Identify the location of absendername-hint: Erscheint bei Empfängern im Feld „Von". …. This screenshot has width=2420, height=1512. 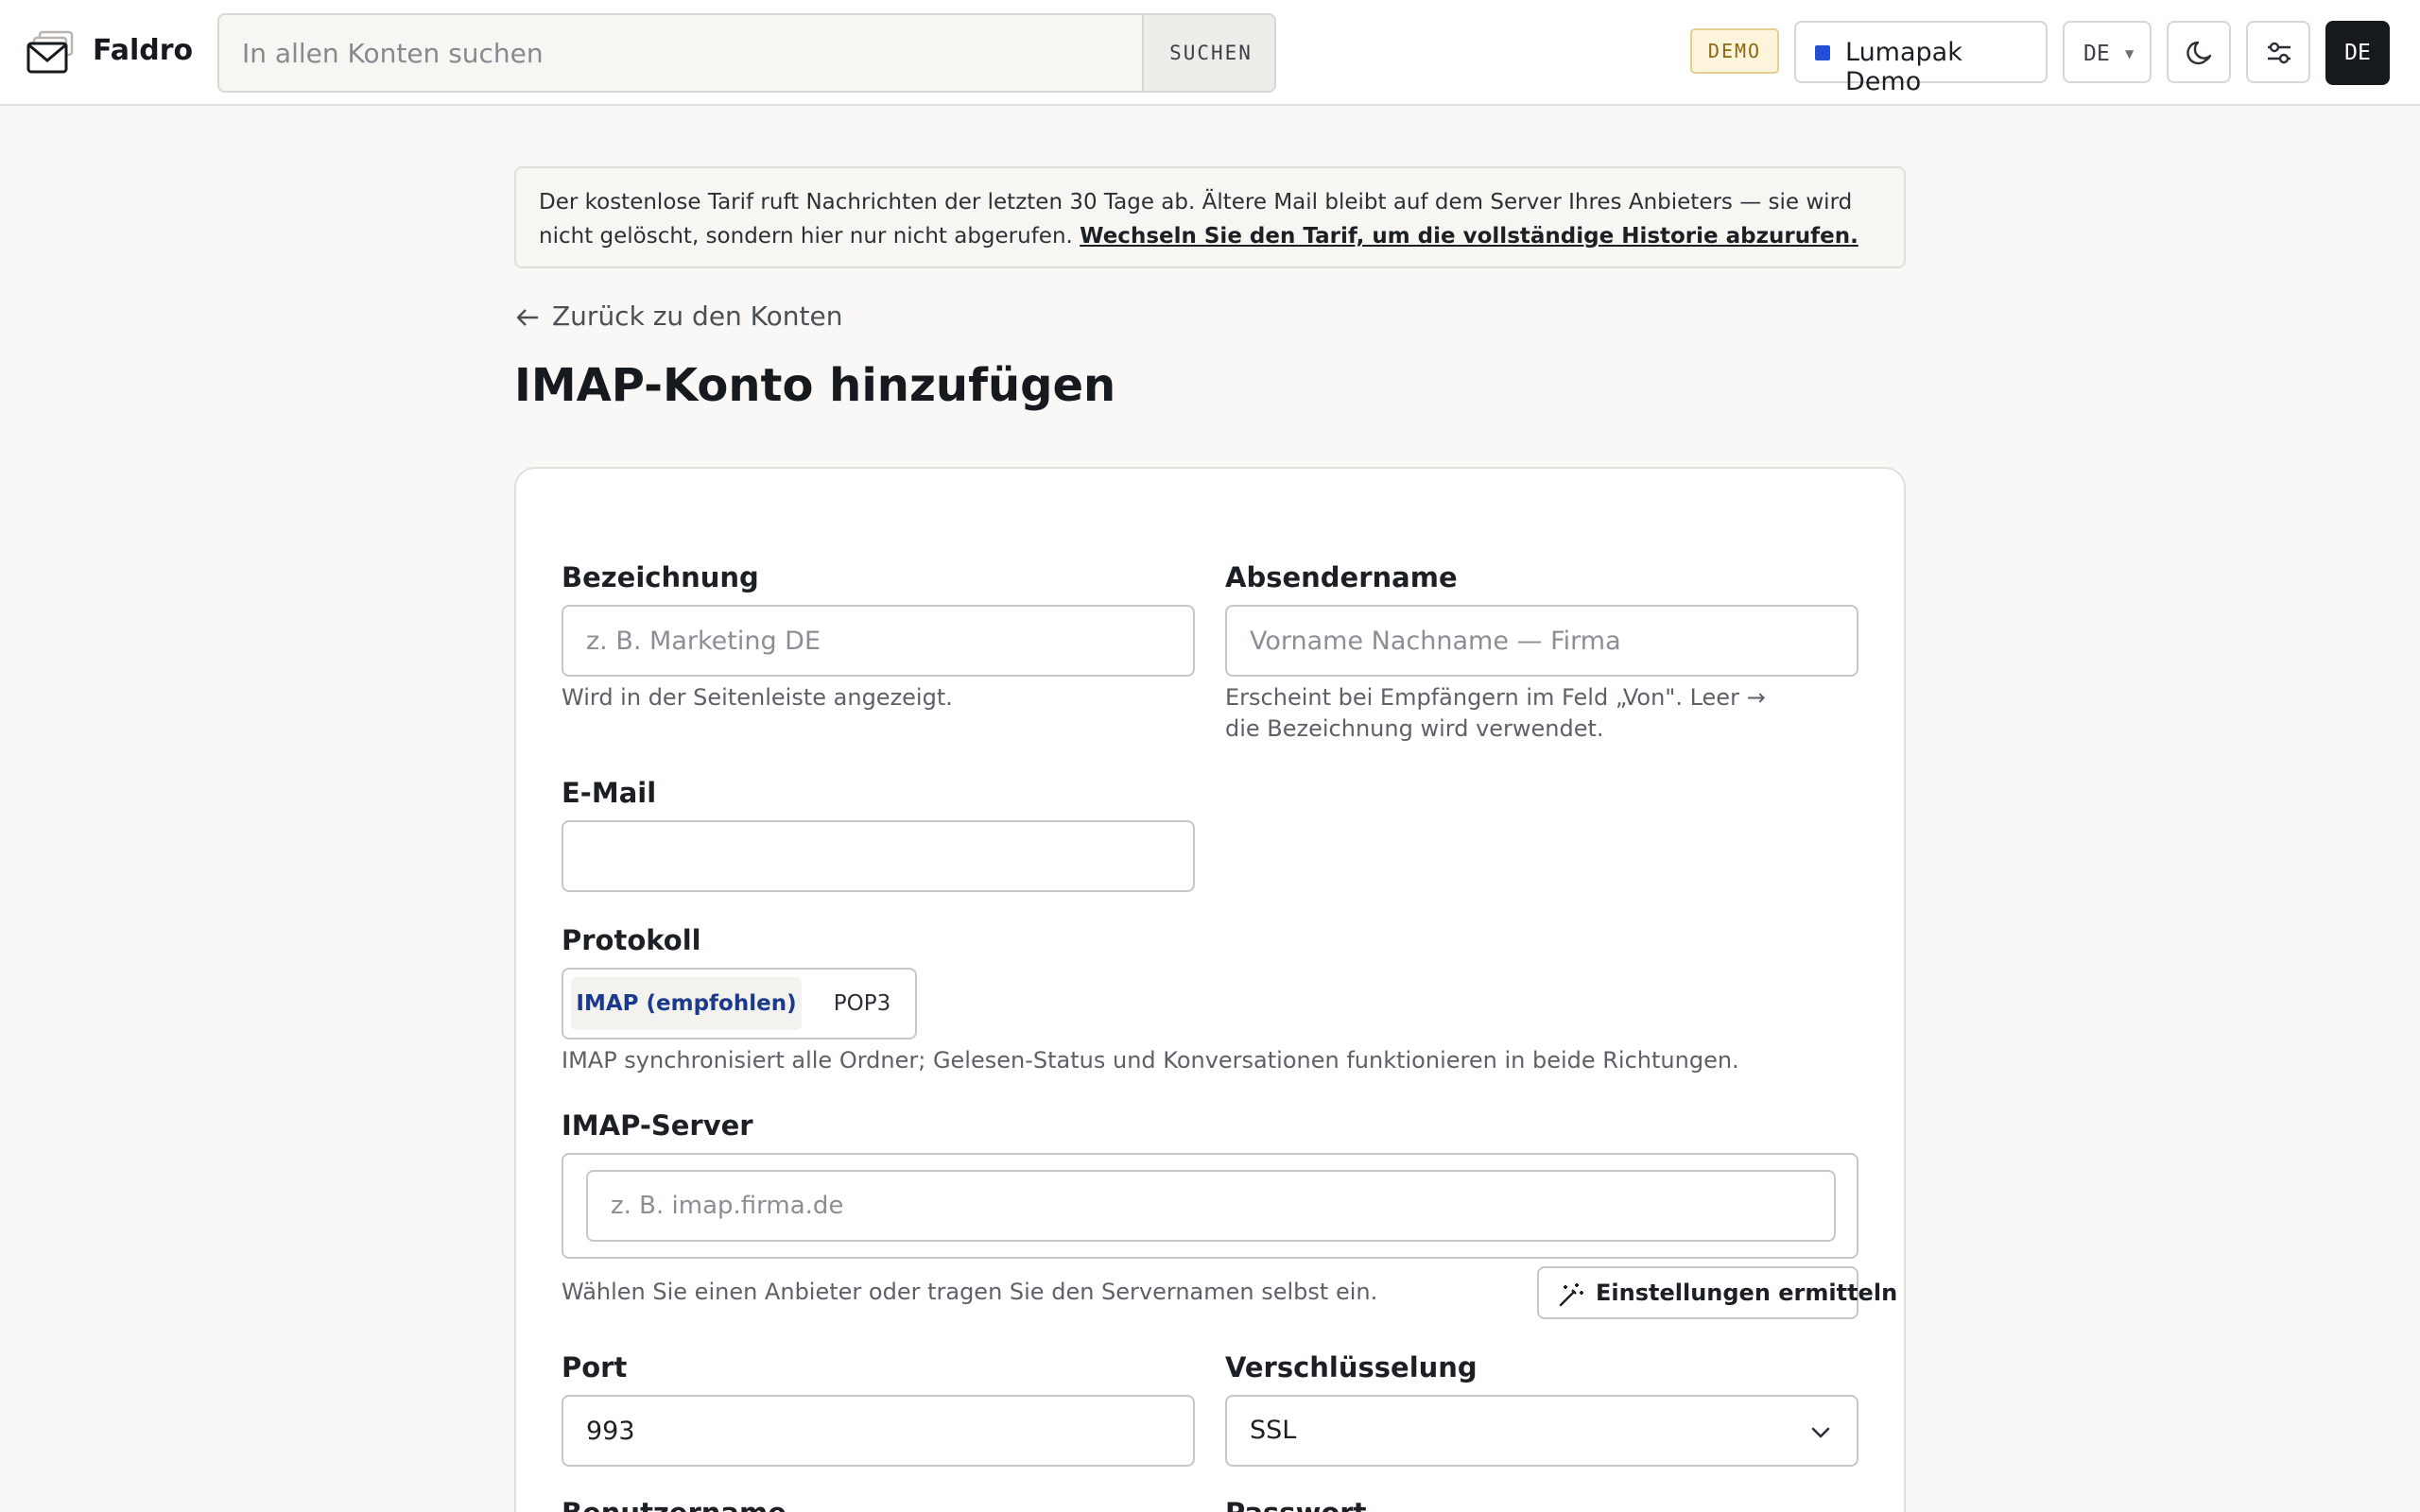
(1495, 713).